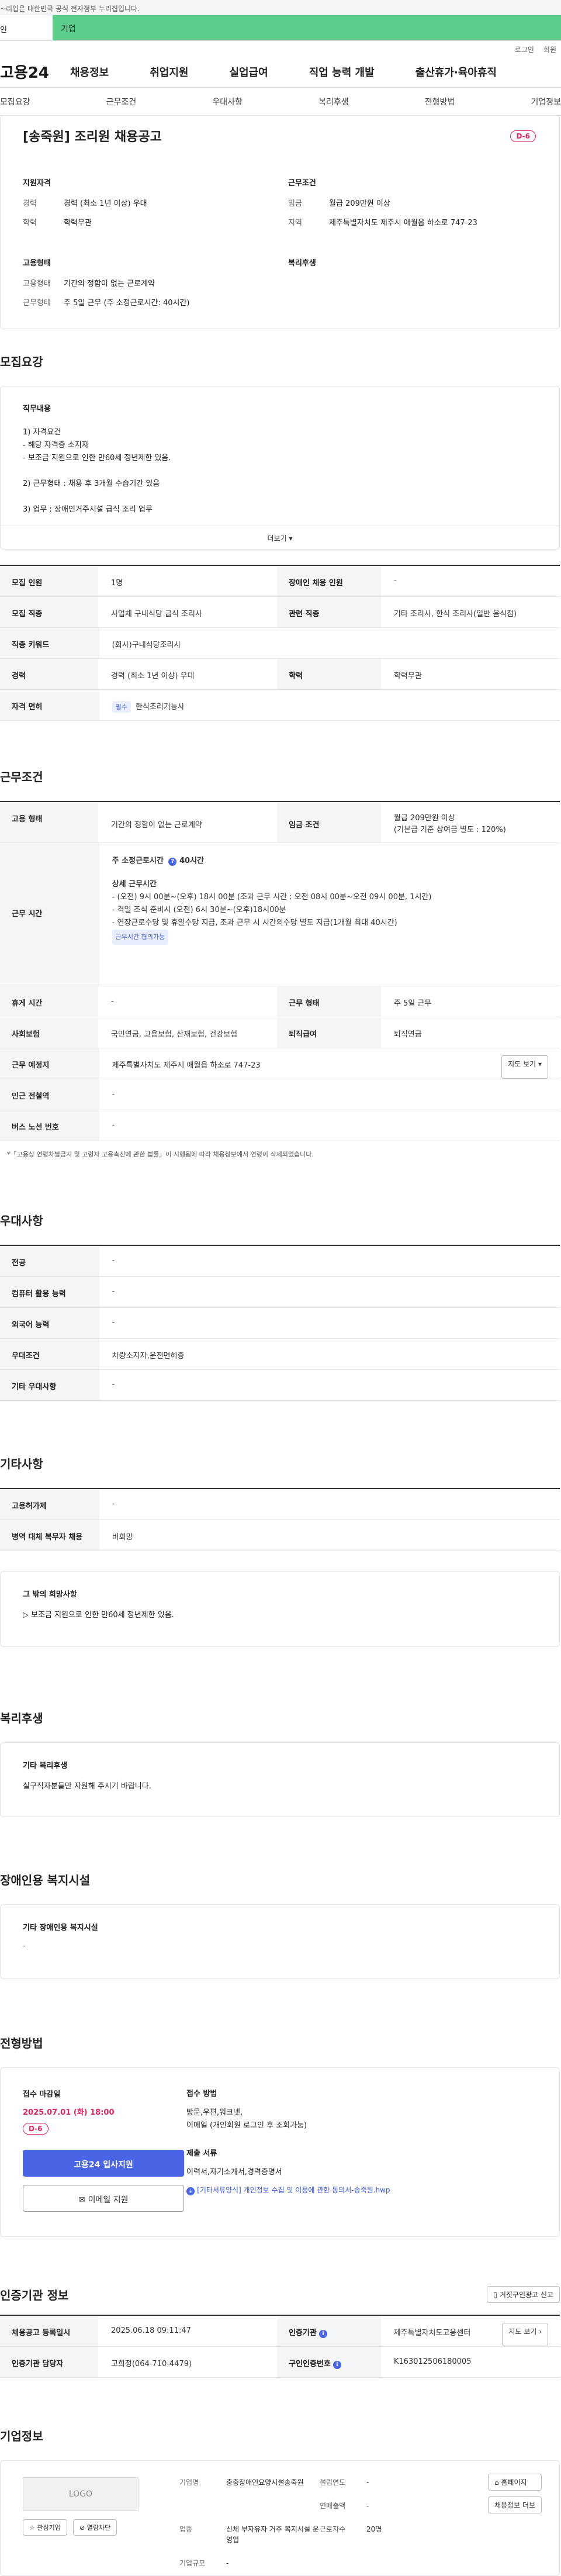  I want to click on deadline-dday-badge: D-6, so click(36, 2129).